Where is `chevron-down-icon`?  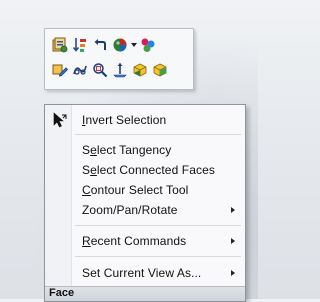
chevron-down-icon is located at coordinates (134, 45).